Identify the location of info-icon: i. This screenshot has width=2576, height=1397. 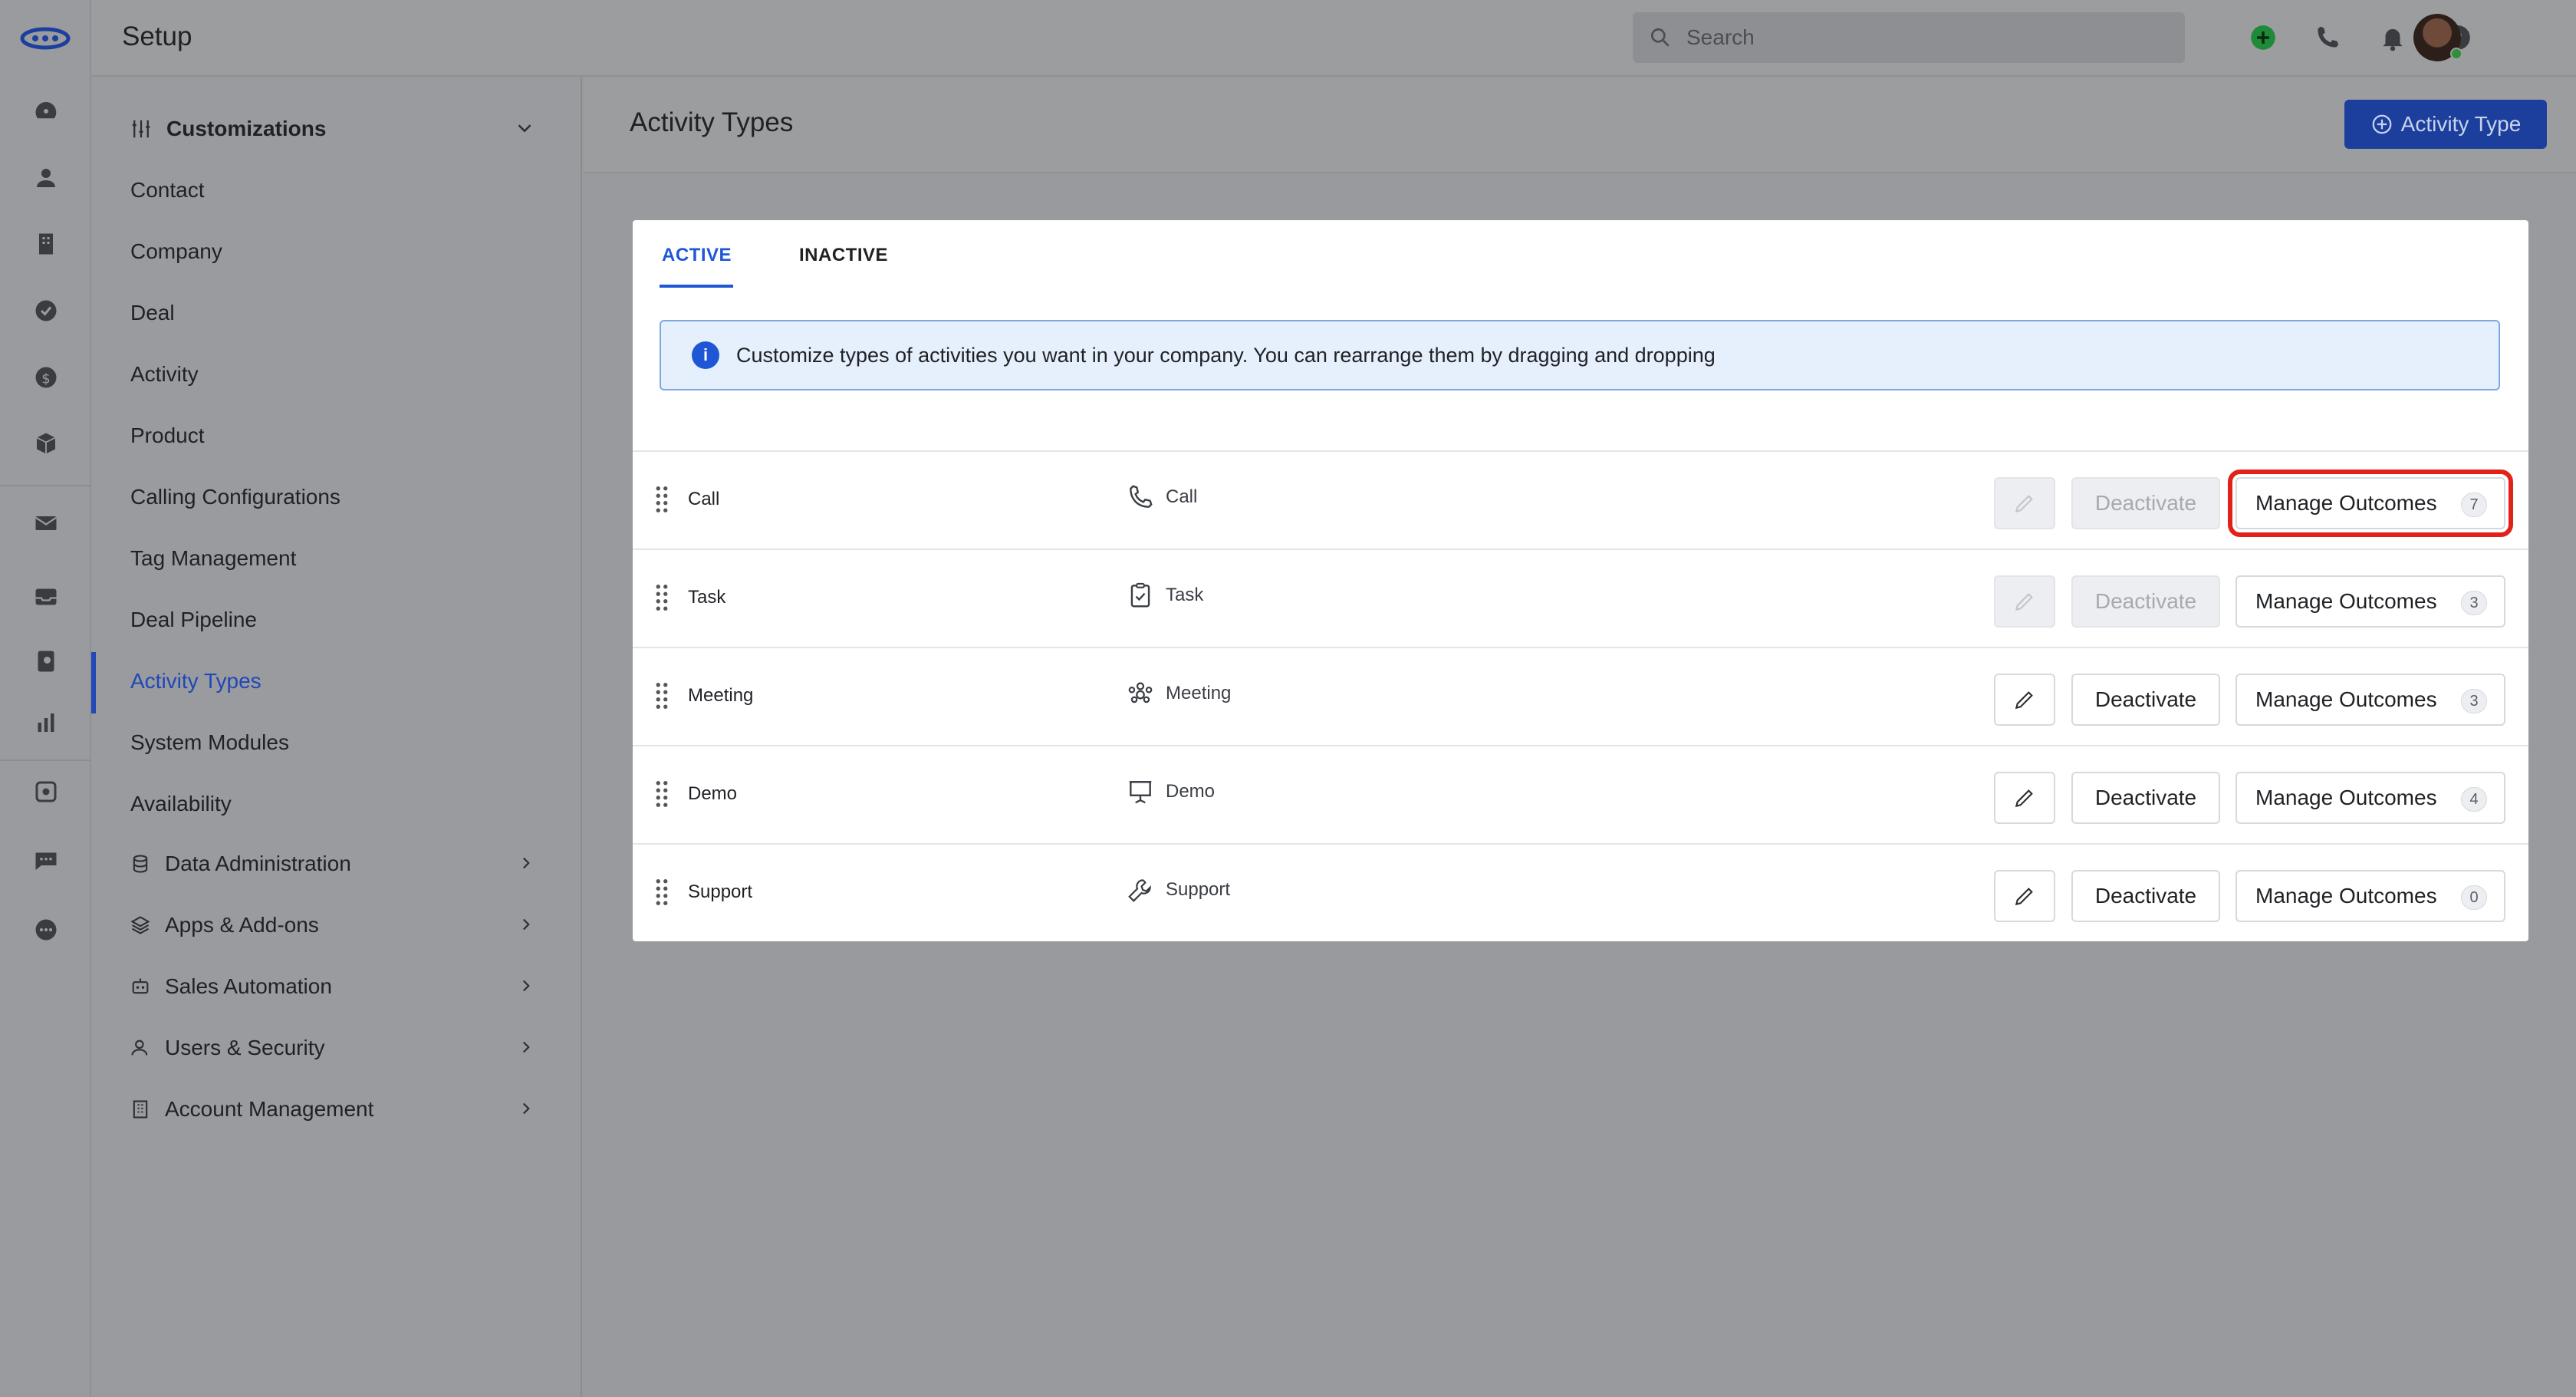
(705, 355).